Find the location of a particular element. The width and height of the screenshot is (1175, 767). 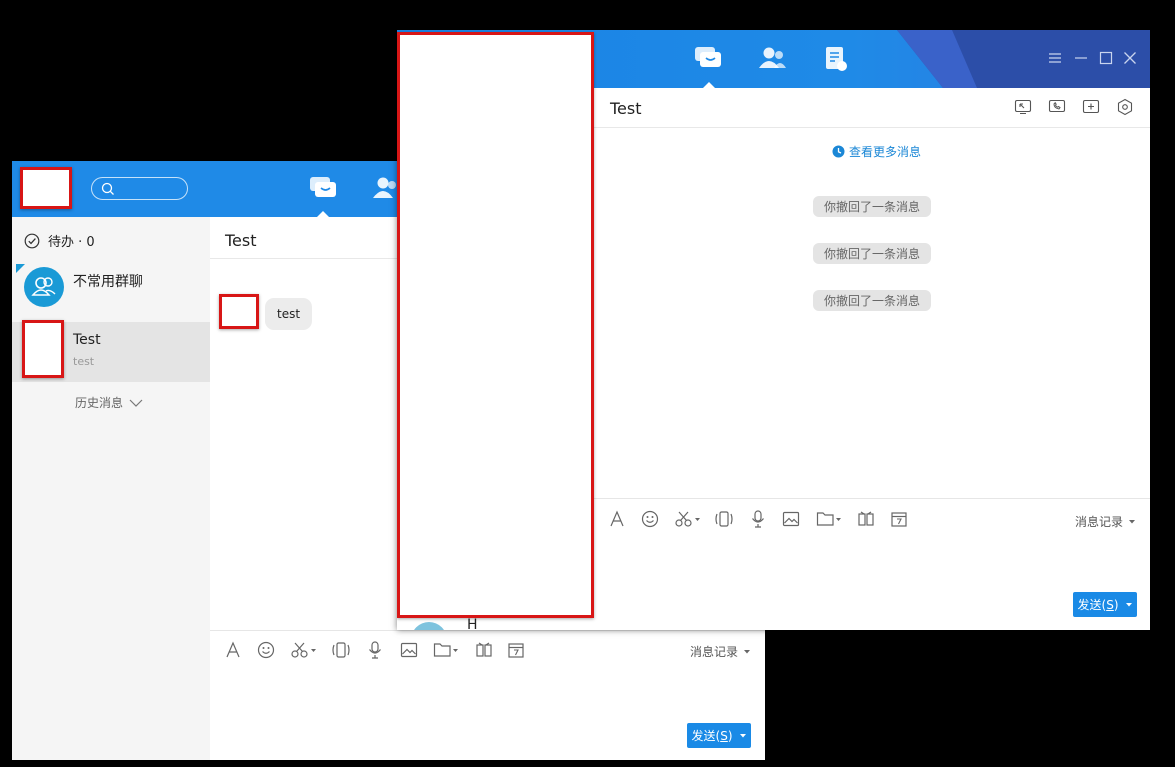

message-bubble: test is located at coordinates (289, 314).